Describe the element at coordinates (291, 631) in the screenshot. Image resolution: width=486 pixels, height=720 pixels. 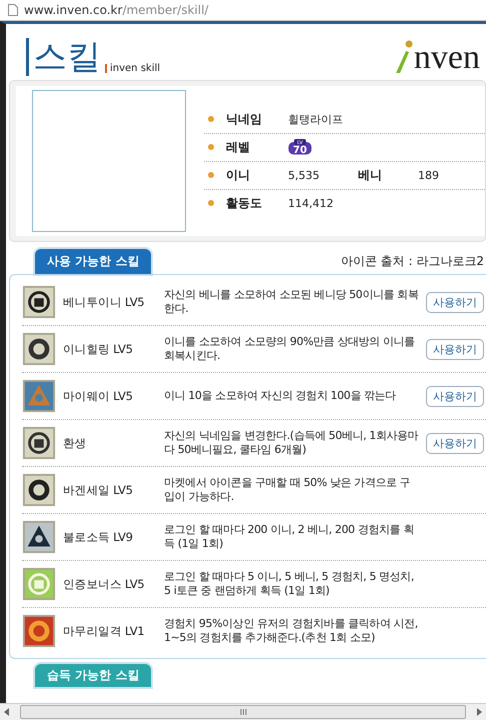
I see `skill-description: 경험치 95%이상인 유저의 경험치바를 클릭하여 시전, 1~5의 경험치를 추가해준다.(추천 1회 소모)` at that location.